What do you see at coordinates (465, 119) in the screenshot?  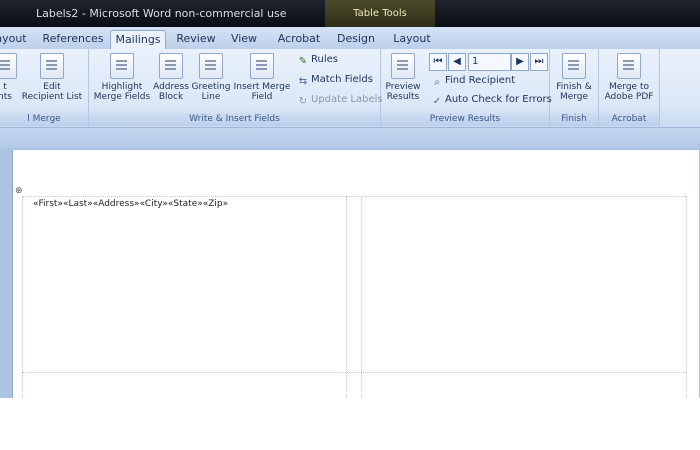 I see `group-label-preview-results: Preview Results` at bounding box center [465, 119].